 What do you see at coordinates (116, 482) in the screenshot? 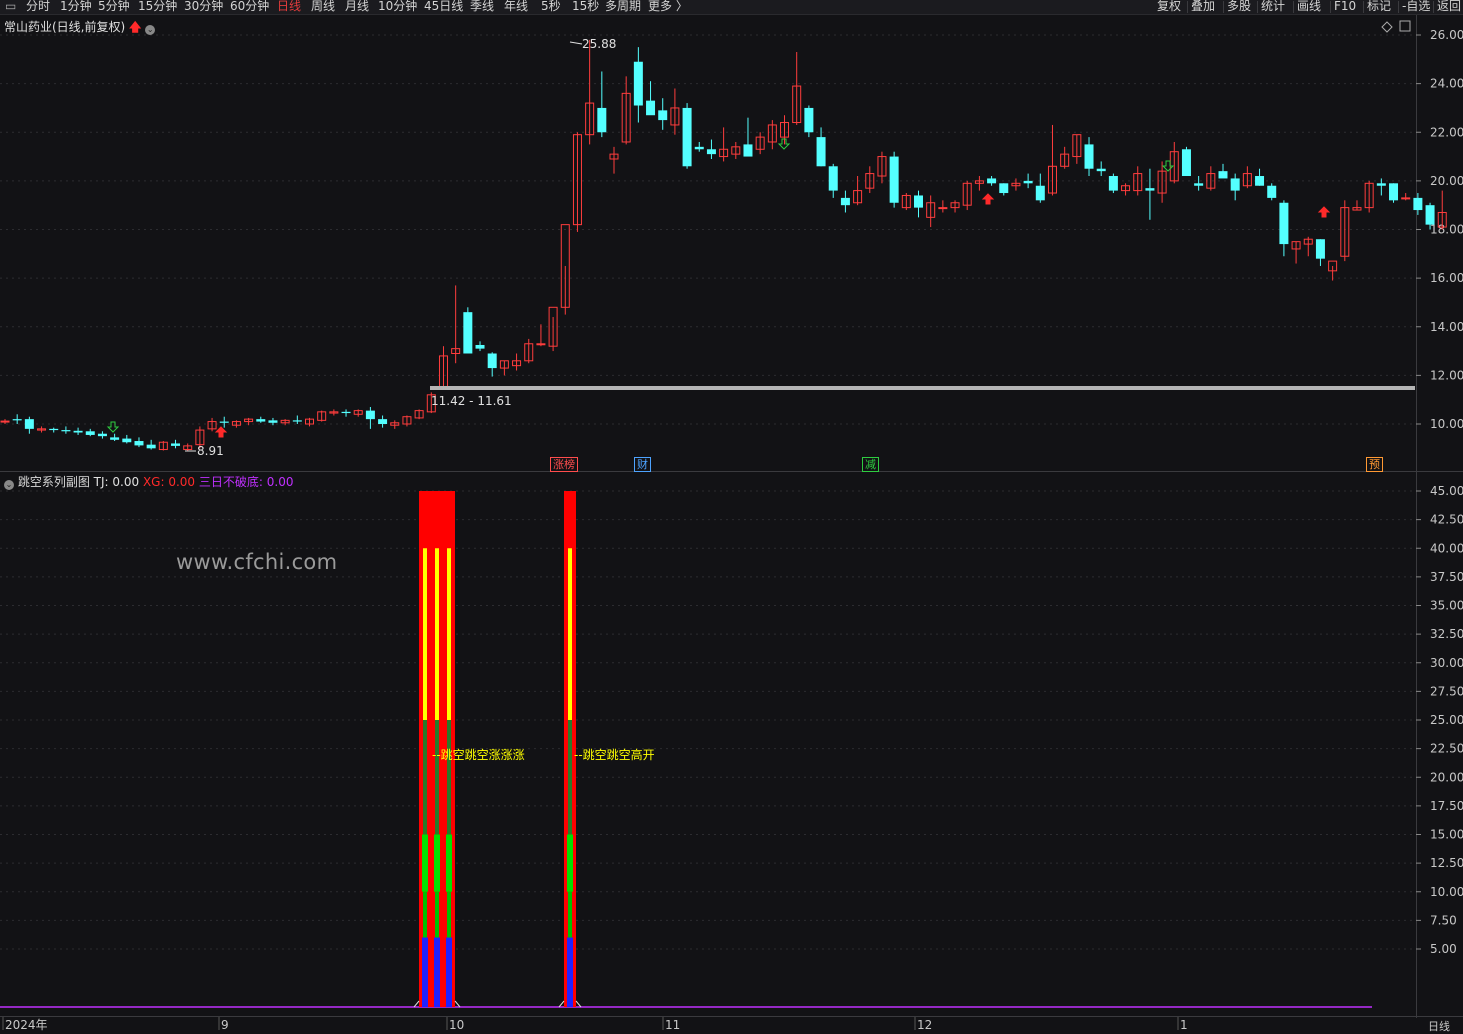
I see `tj-value: TJ: 0.00` at bounding box center [116, 482].